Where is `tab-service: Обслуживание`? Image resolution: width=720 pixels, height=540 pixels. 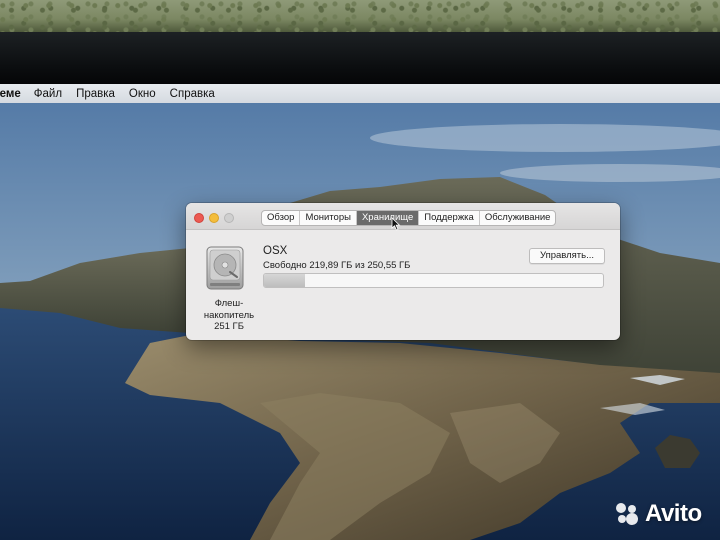
tab-service: Обслуживание is located at coordinates (518, 218).